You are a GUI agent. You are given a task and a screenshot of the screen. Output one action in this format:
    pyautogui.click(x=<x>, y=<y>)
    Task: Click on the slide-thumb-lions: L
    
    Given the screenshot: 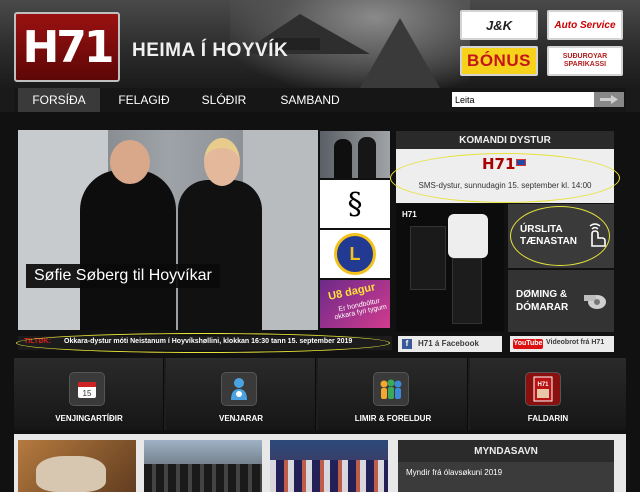 What is the action you would take?
    pyautogui.click(x=355, y=254)
    